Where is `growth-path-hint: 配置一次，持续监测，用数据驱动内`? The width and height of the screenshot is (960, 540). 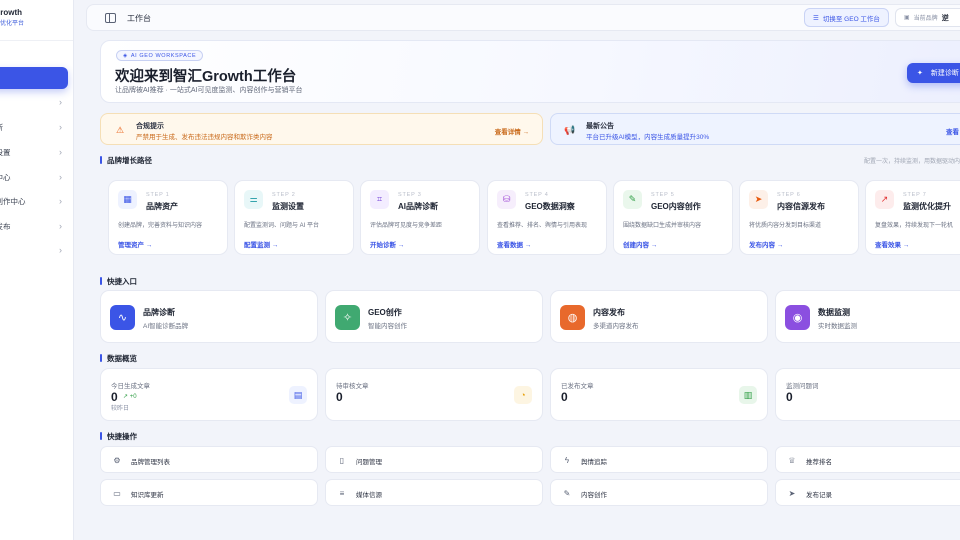
growth-path-hint: 配置一次，持续监测，用数据驱动内 is located at coordinates (912, 162).